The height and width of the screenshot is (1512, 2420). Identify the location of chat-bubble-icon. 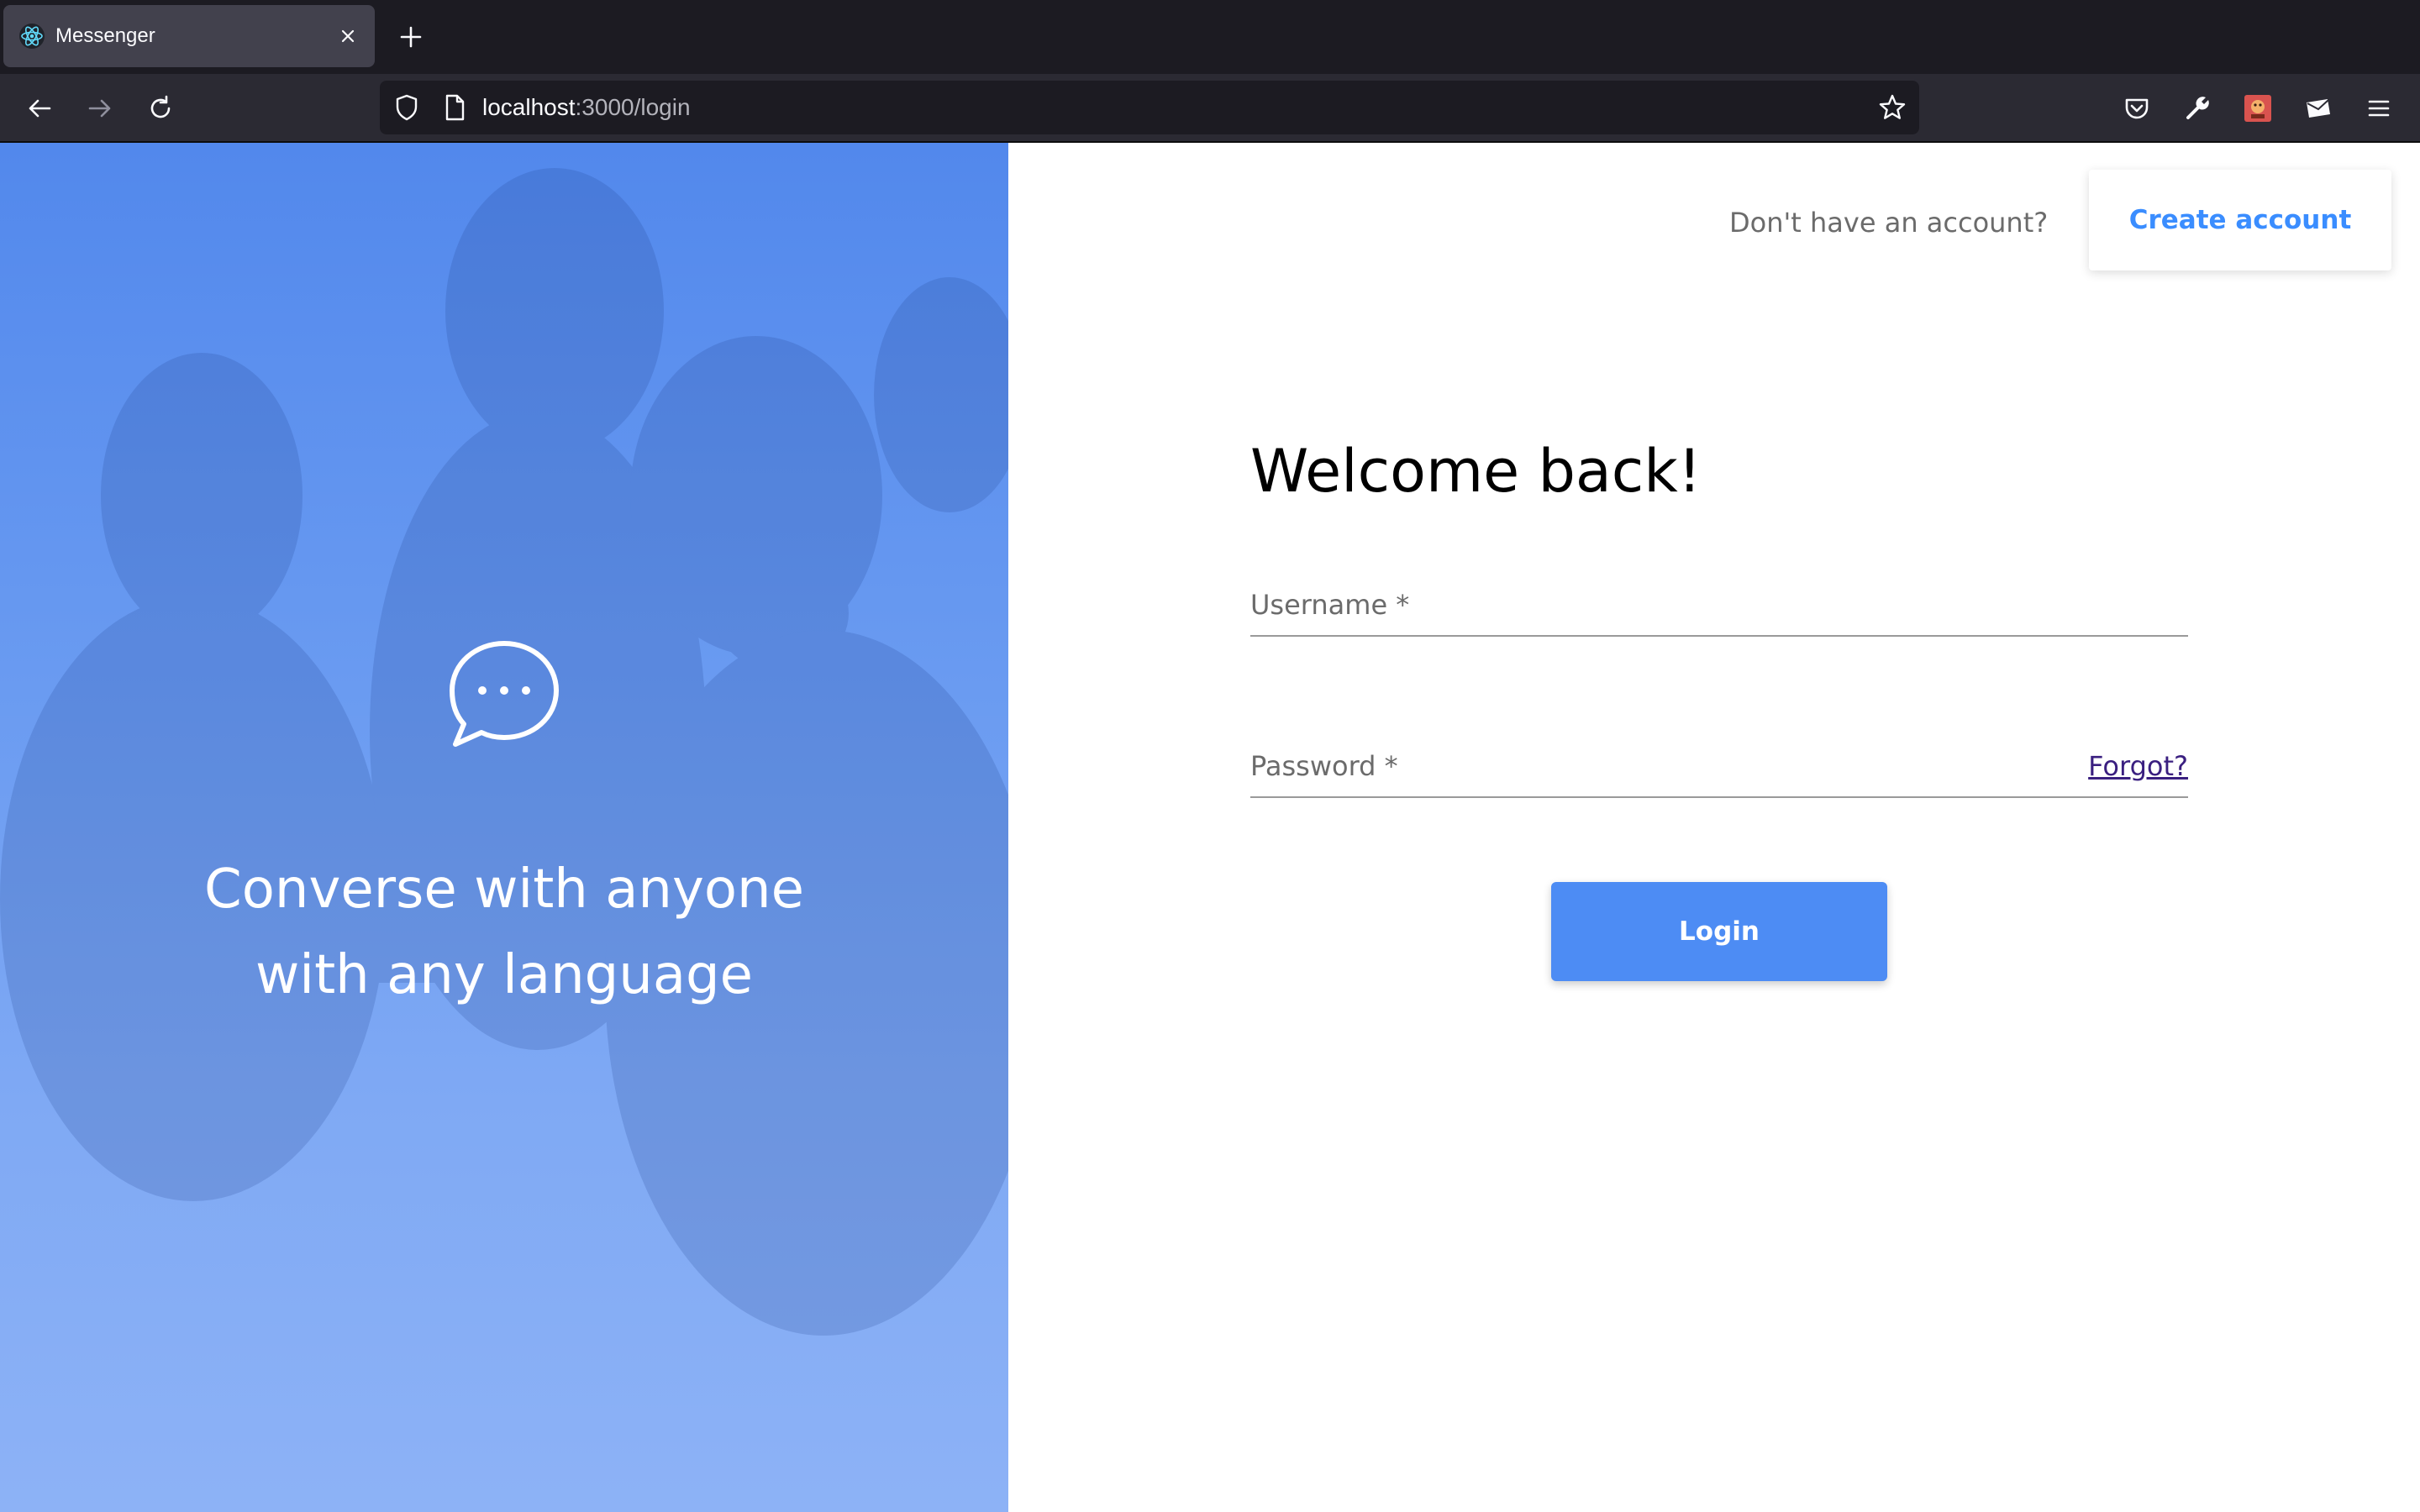
(505, 694).